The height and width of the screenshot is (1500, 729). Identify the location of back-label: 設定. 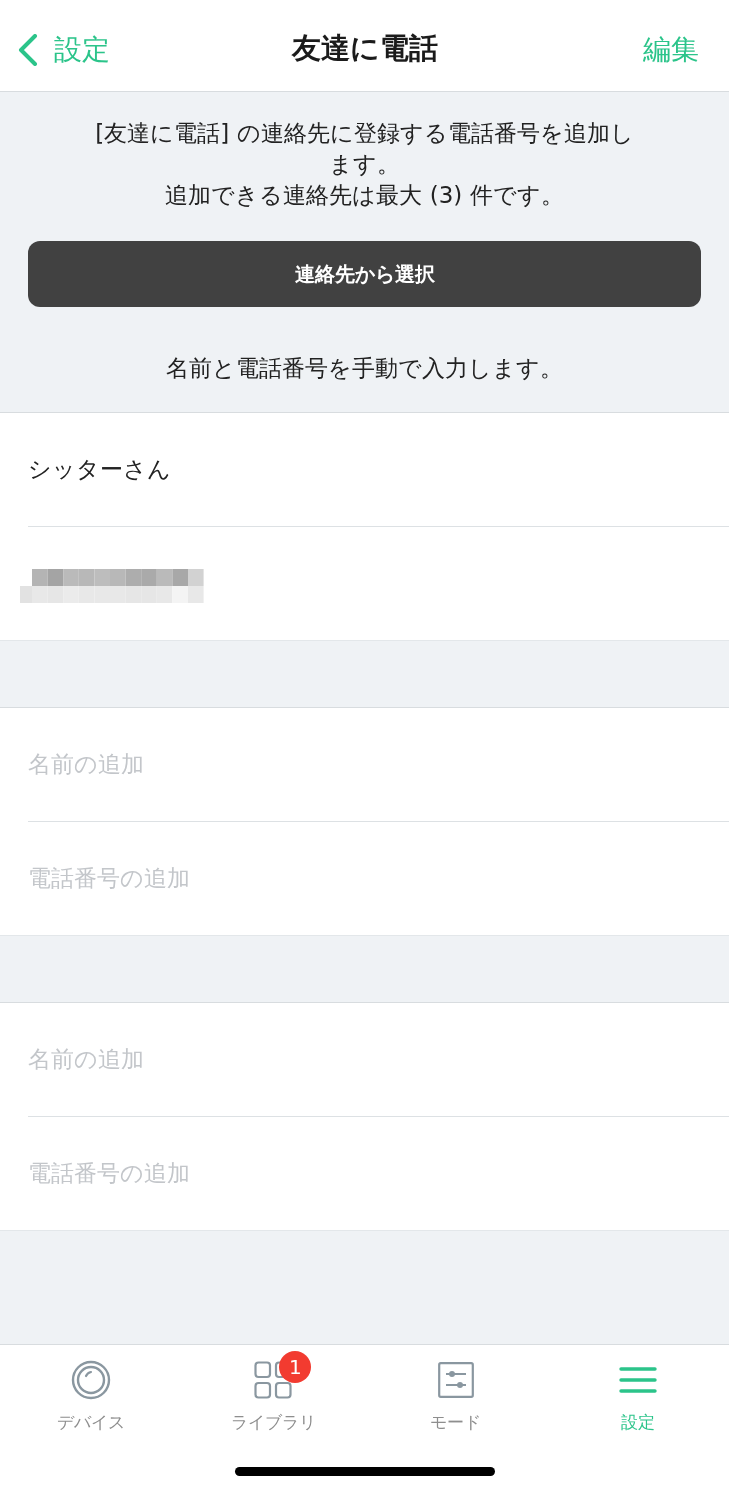
(82, 49).